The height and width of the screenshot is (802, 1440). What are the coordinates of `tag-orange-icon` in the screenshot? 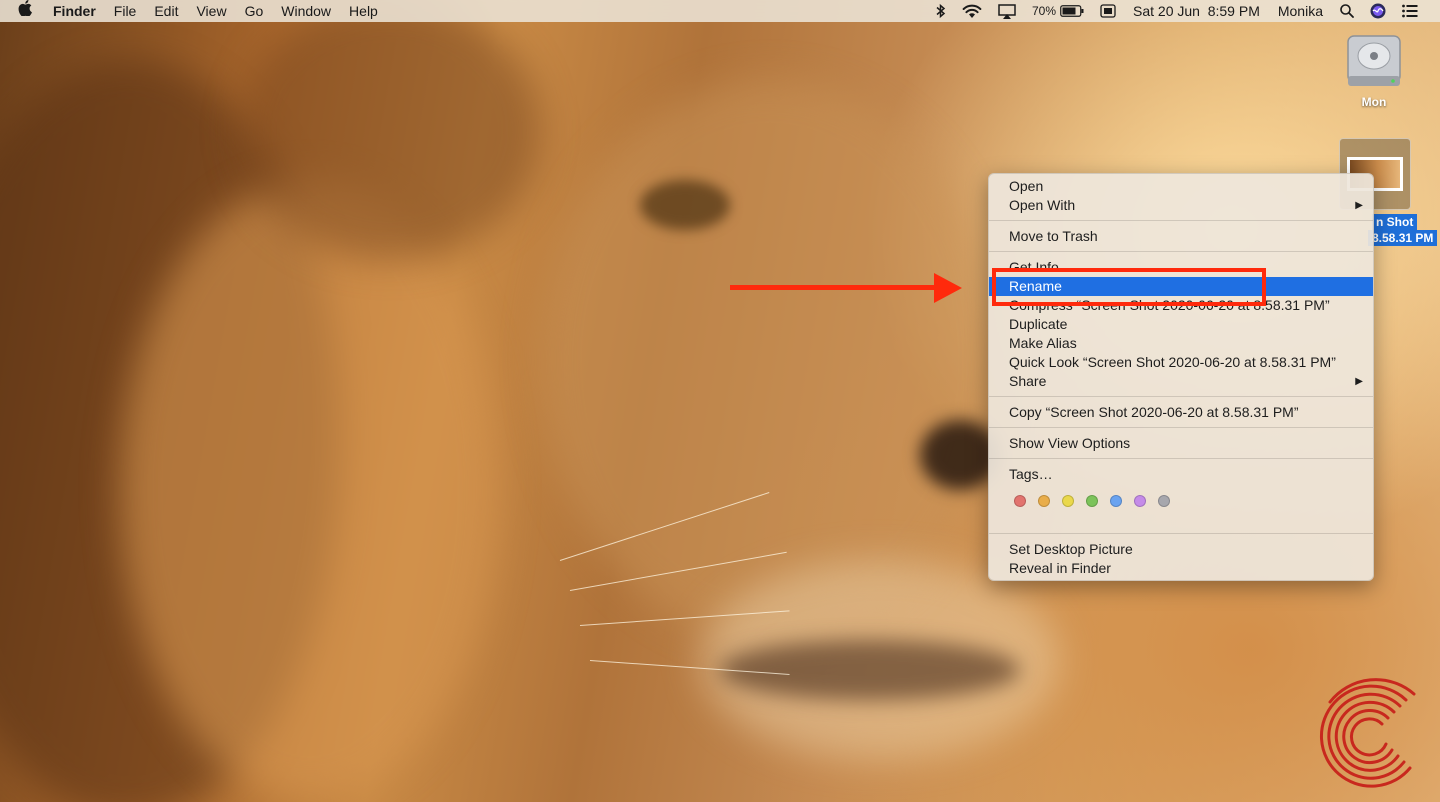 It's located at (1044, 501).